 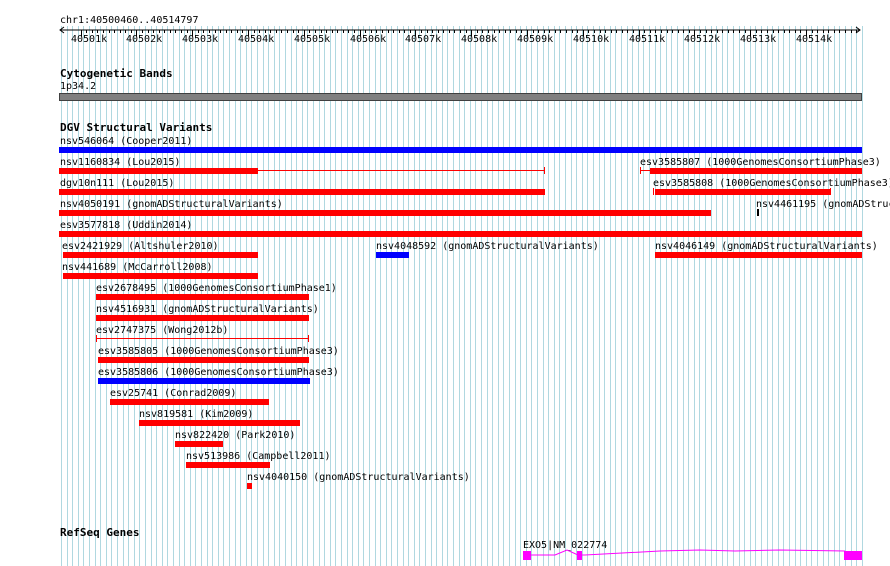 I want to click on feature-label: esv3585805 (1000GenomesConsortiumPhase3), so click(x=218, y=351).